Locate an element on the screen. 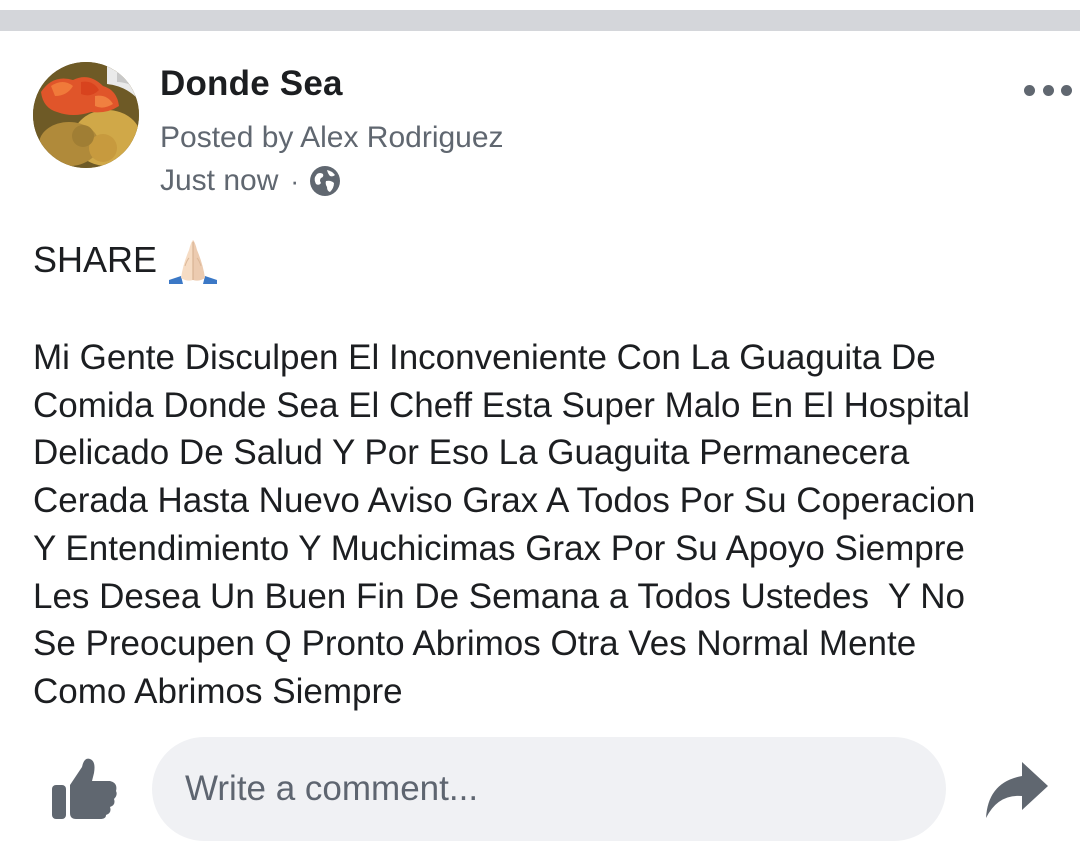 The image size is (1080, 850). share-heading: SHARE is located at coordinates (95, 259).